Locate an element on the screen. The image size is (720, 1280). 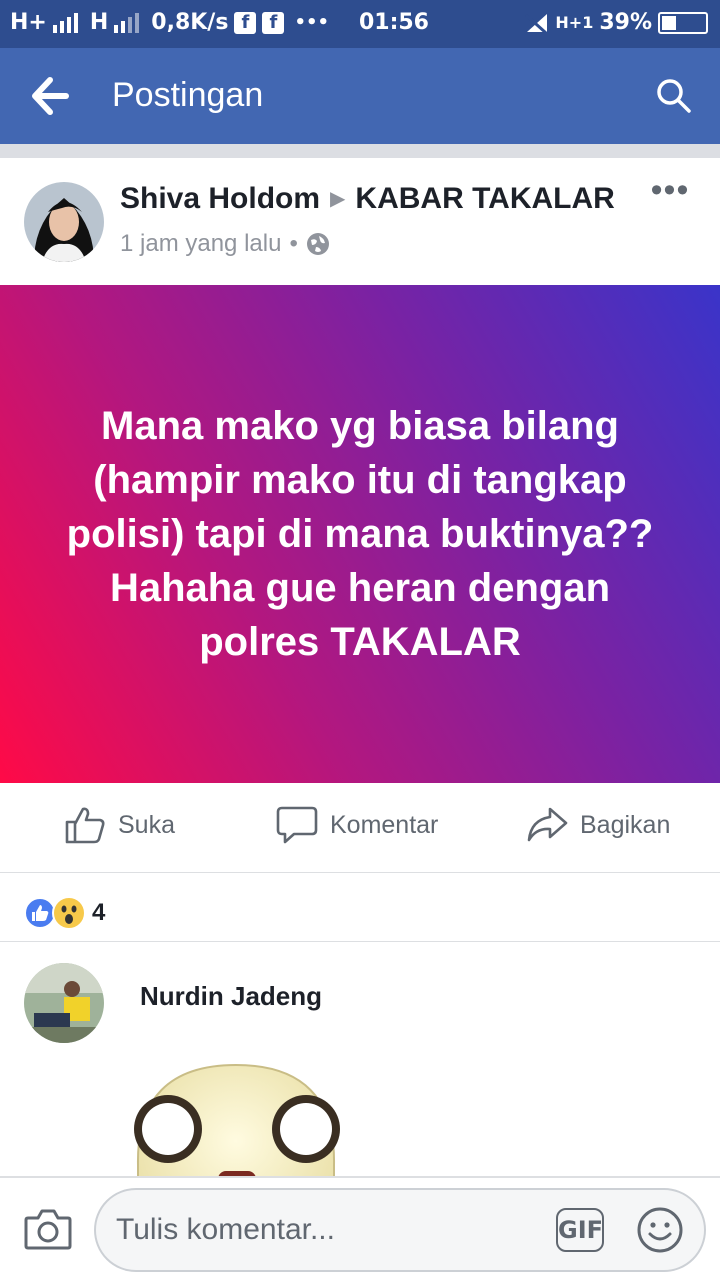
smiley-icon is located at coordinates (660, 1230).